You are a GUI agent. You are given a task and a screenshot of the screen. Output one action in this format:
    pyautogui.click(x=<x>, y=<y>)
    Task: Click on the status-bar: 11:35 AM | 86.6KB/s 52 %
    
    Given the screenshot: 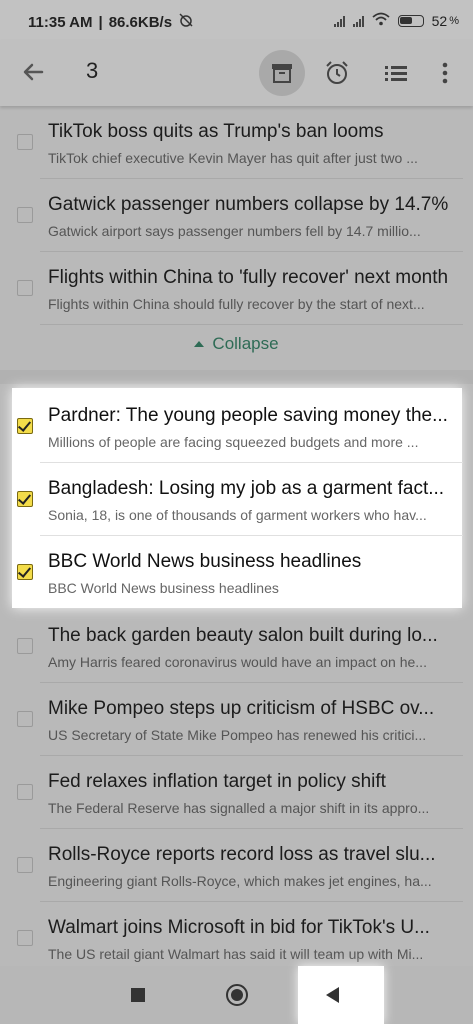 What is the action you would take?
    pyautogui.click(x=236, y=20)
    